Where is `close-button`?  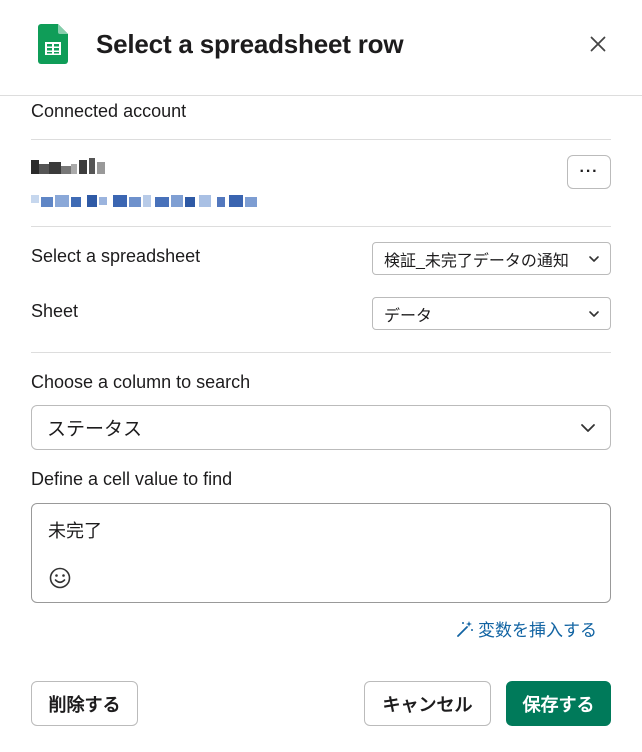 close-button is located at coordinates (598, 44).